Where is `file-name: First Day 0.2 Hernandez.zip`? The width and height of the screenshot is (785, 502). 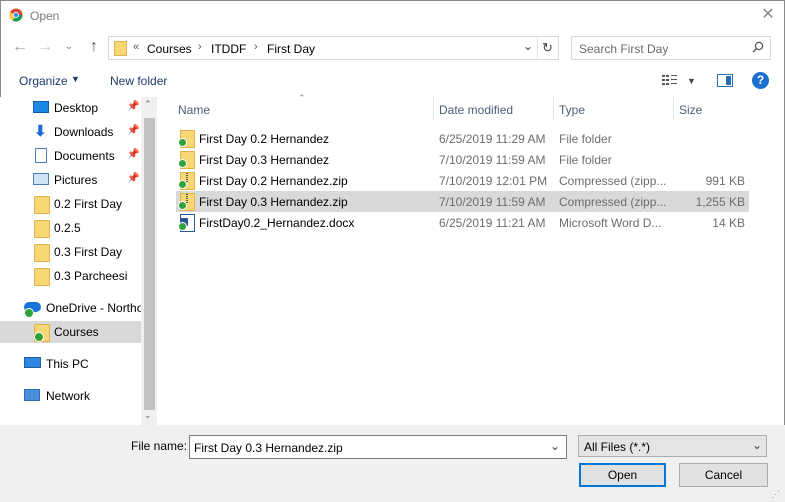
file-name: First Day 0.2 Hernandez.zip is located at coordinates (273, 181).